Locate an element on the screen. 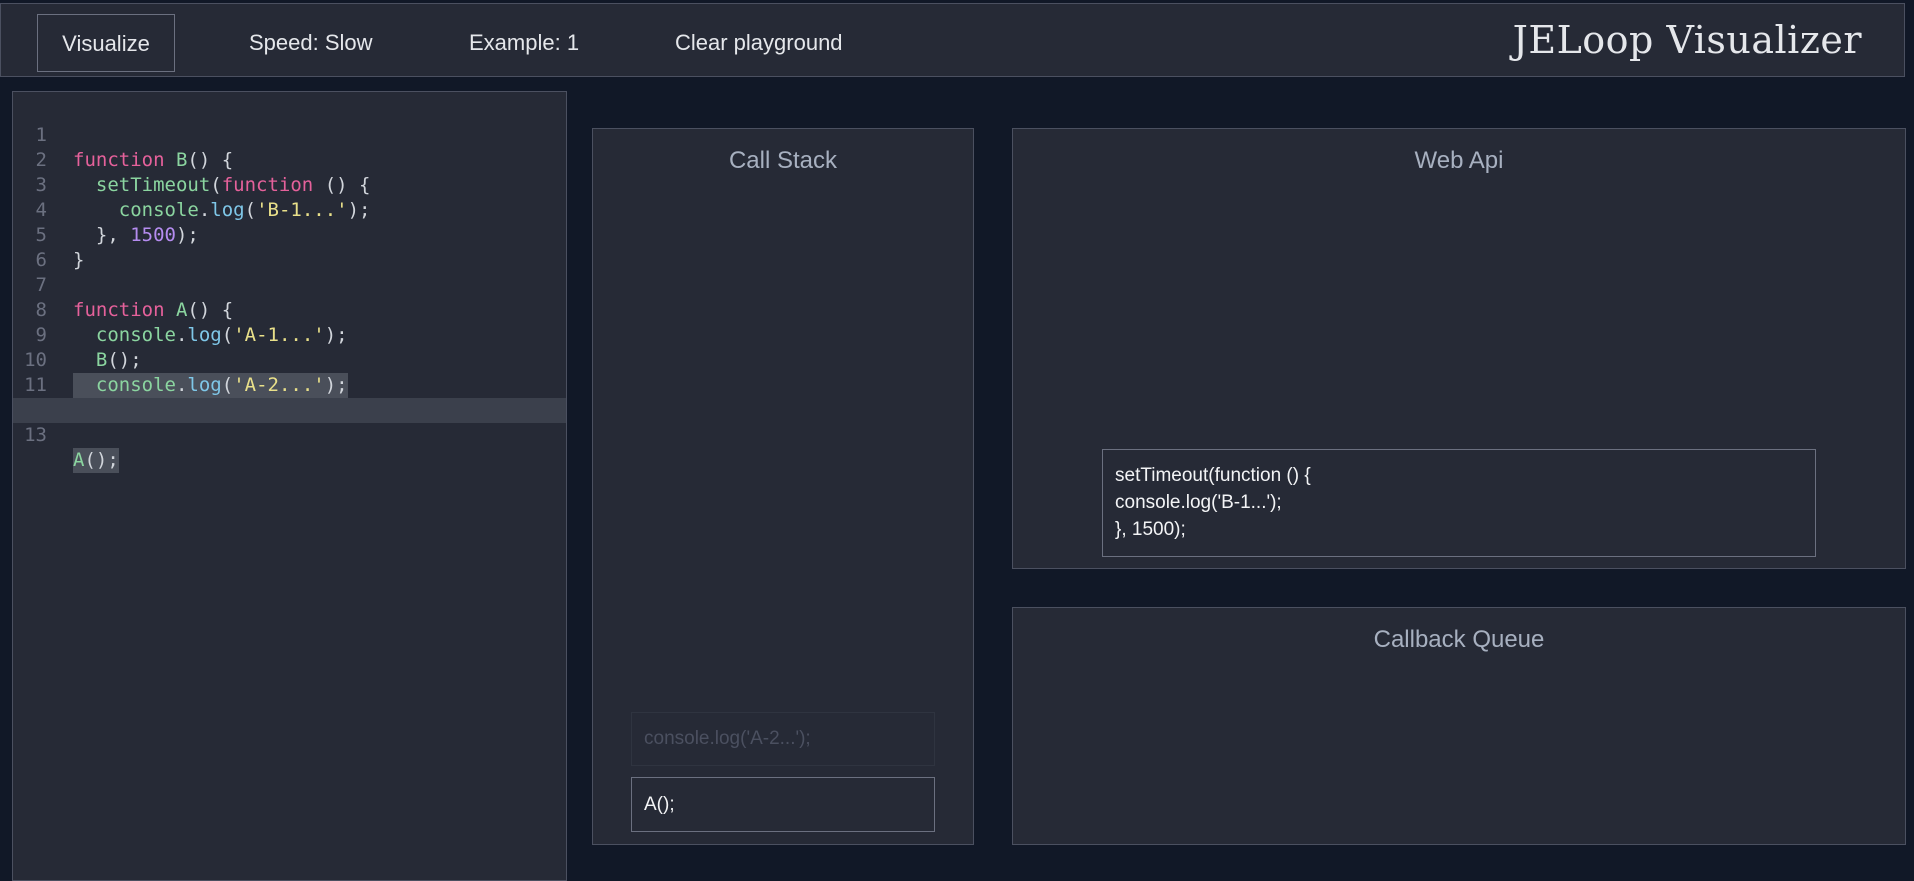  code-line-10: 10 console.log('A-2...'); is located at coordinates (289, 360).